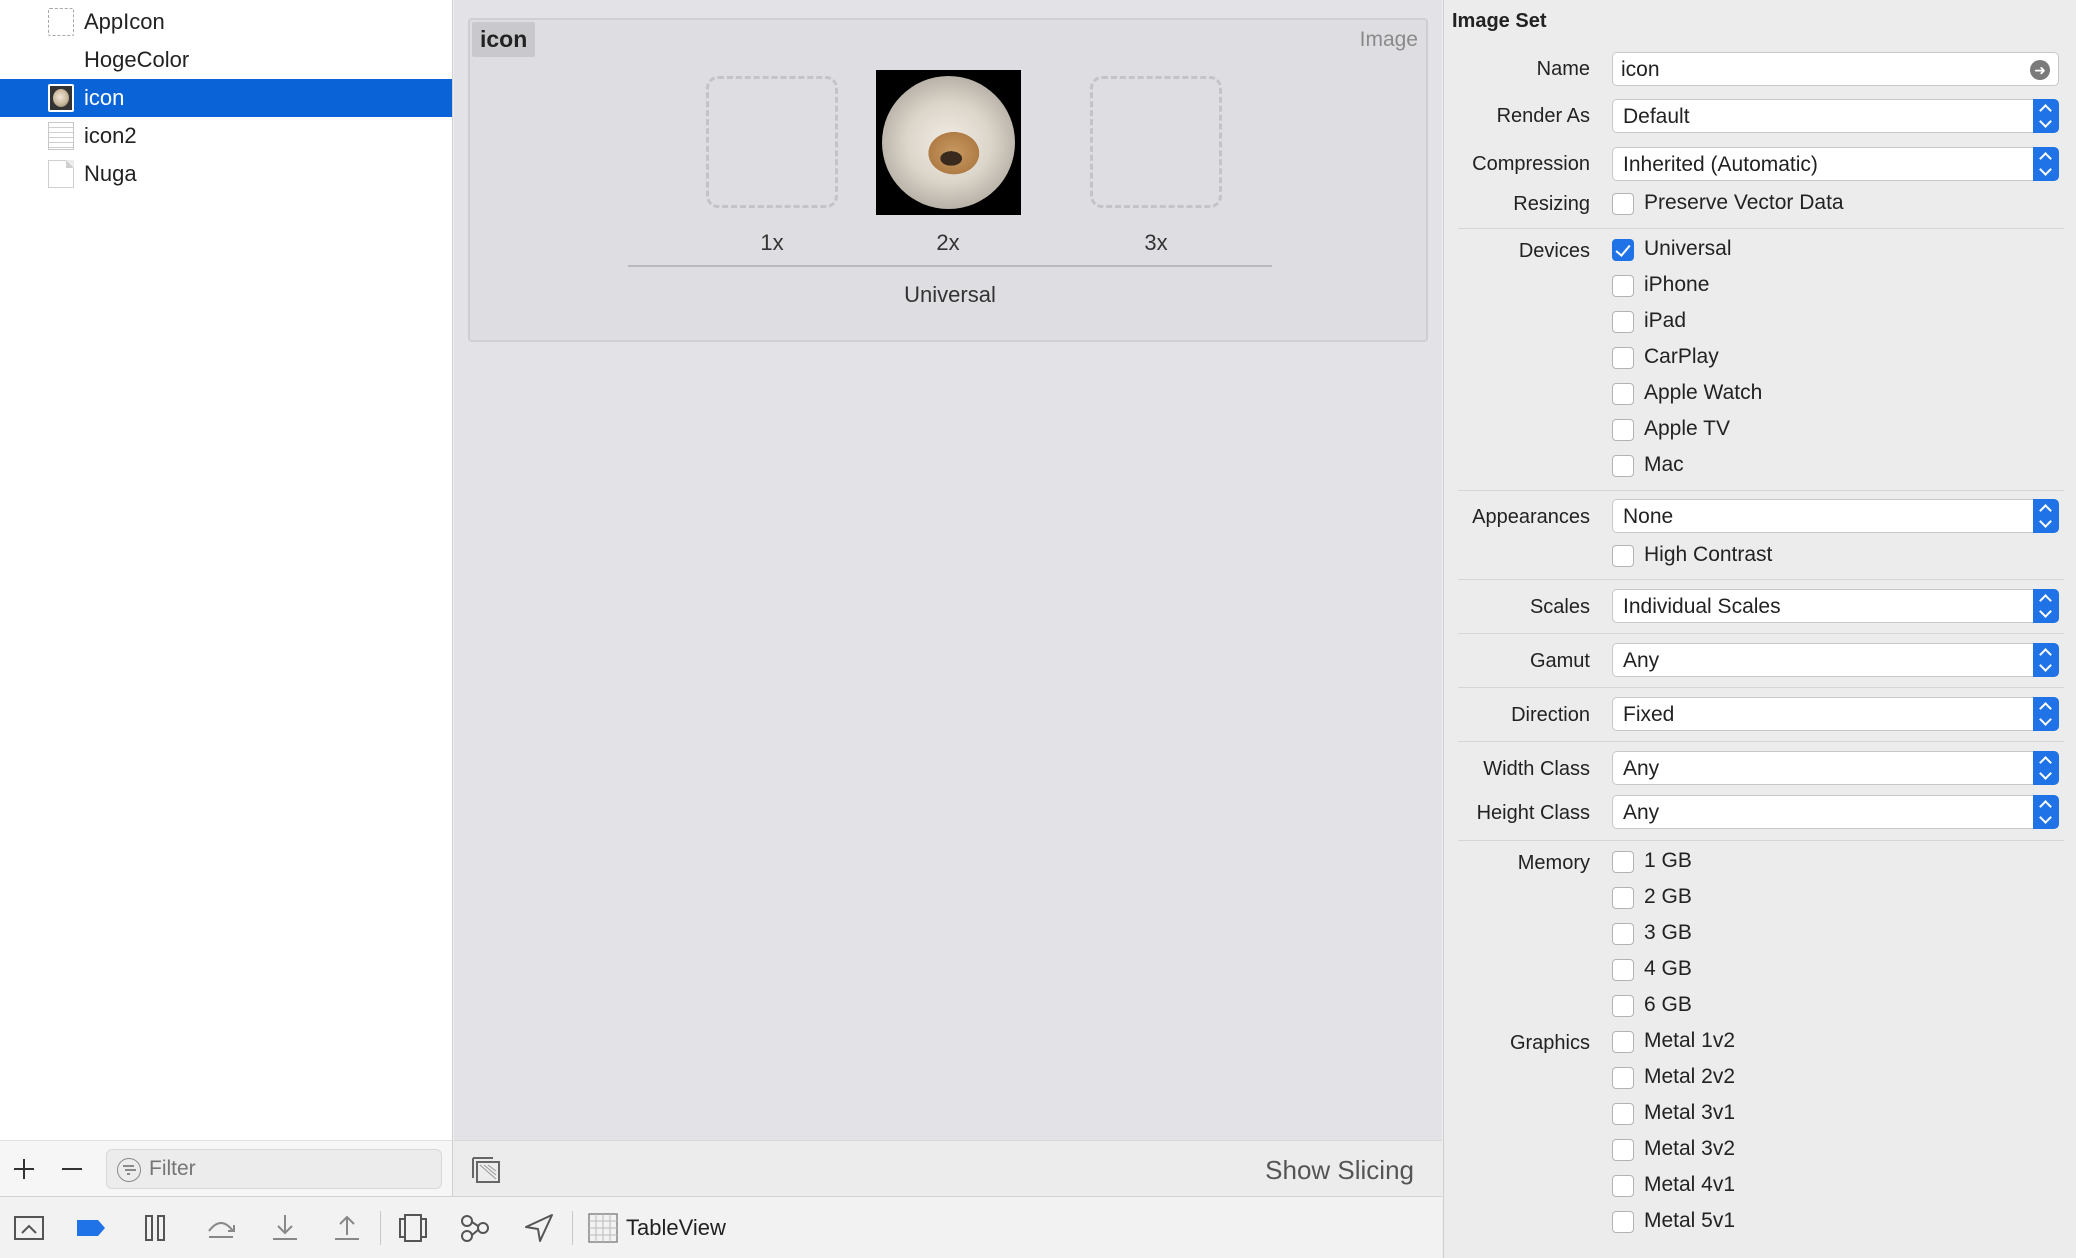 The image size is (2076, 1258). Describe the element at coordinates (504, 39) in the screenshot. I see `image-set-title: icon` at that location.